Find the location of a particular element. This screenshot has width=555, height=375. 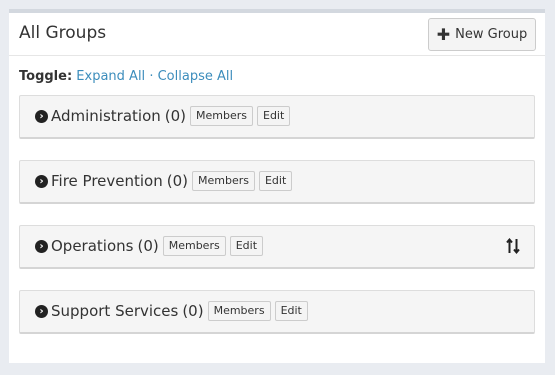

toggle-bar: Toggle: Expand All · Collapse All is located at coordinates (126, 77).